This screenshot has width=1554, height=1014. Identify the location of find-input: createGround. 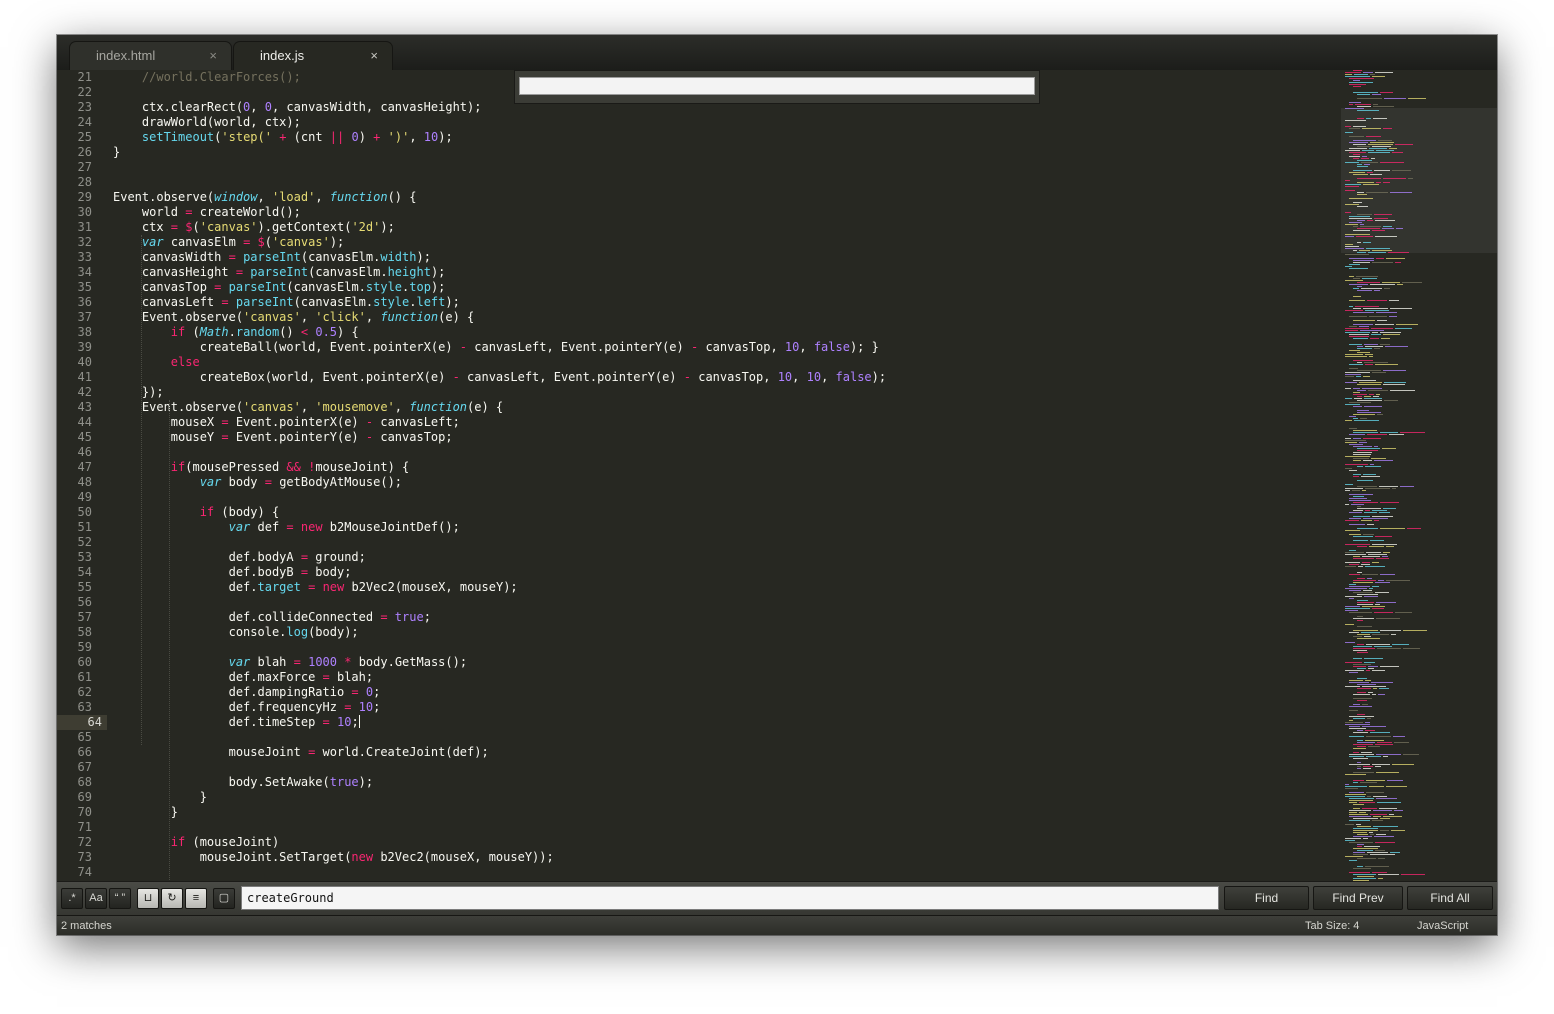
(730, 898).